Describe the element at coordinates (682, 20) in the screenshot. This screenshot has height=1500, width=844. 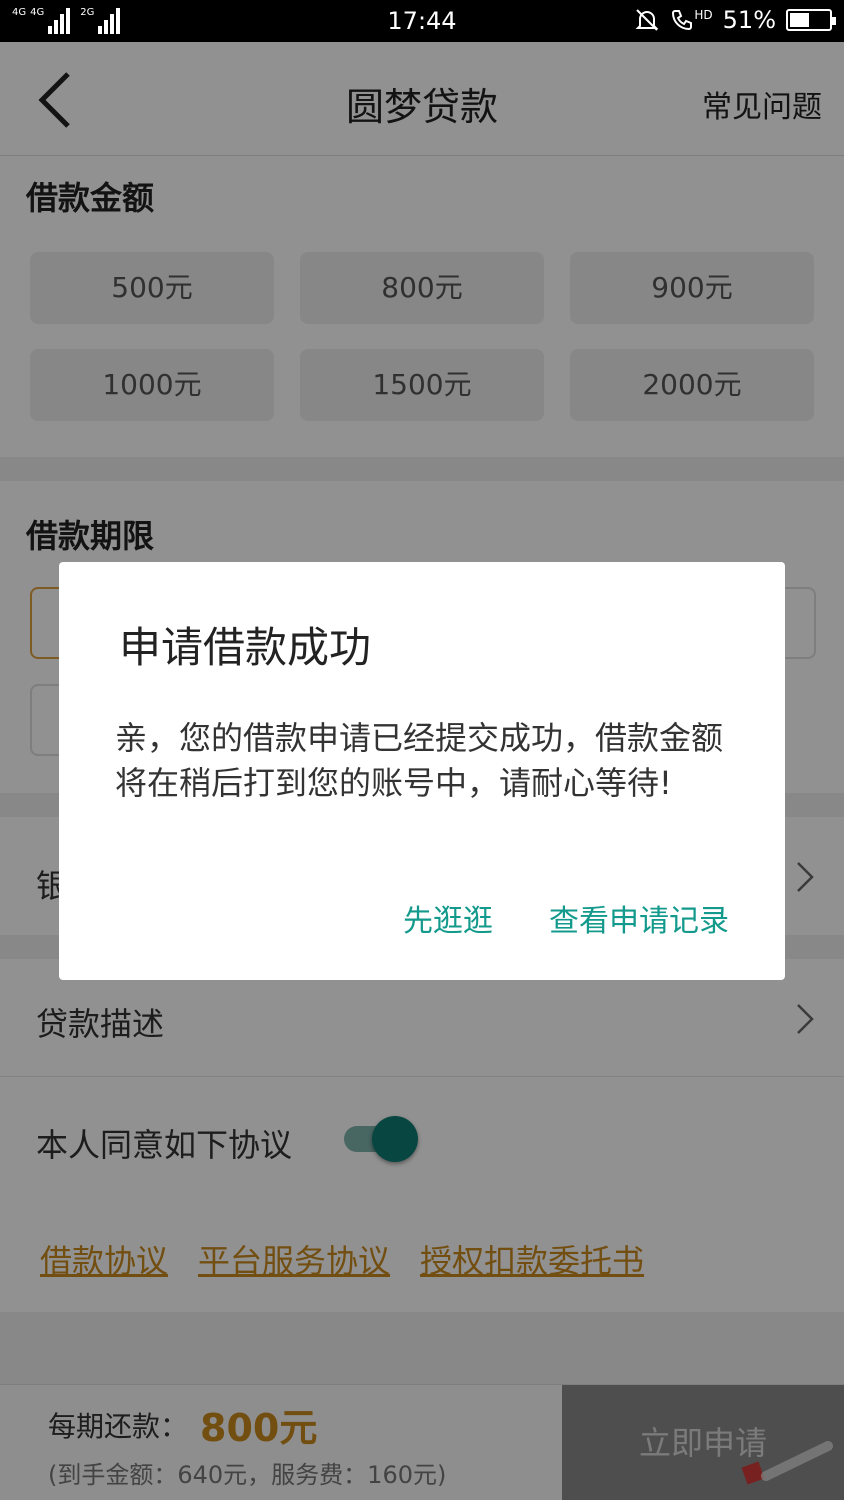
I see `phone-icon` at that location.